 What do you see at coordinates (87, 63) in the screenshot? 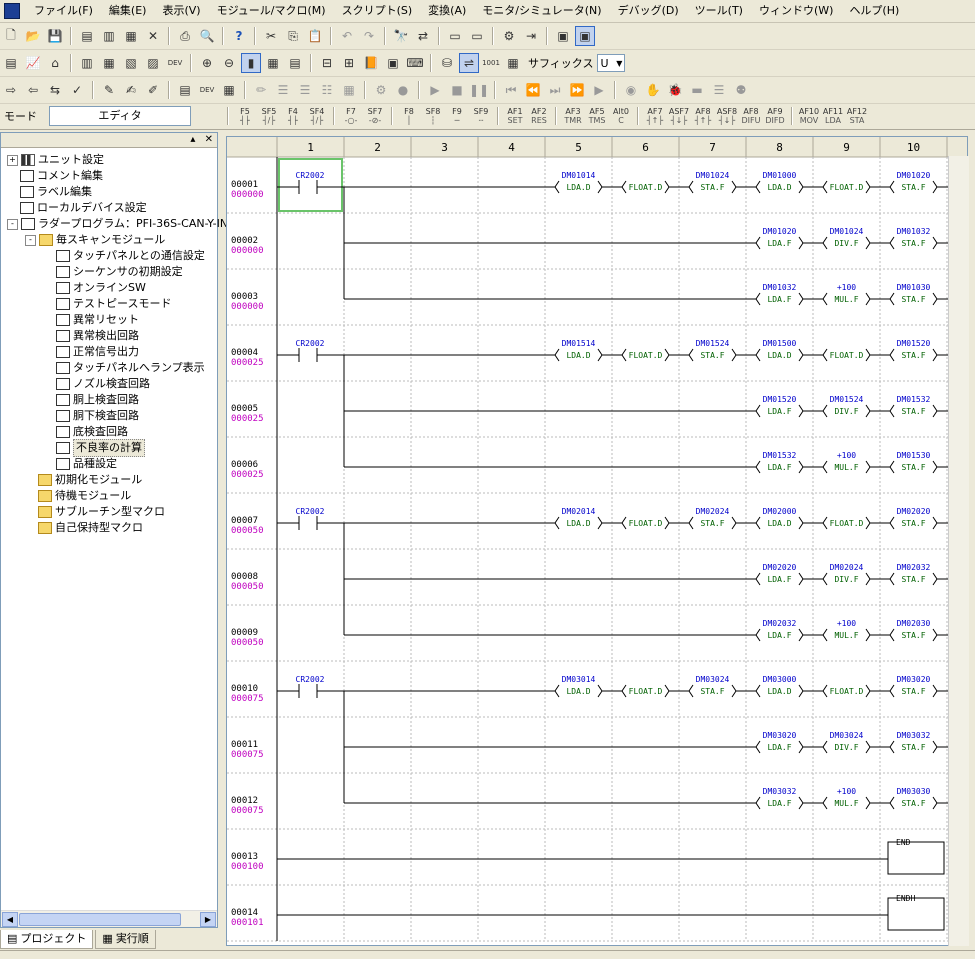
I see `module-icon: ▥` at bounding box center [87, 63].